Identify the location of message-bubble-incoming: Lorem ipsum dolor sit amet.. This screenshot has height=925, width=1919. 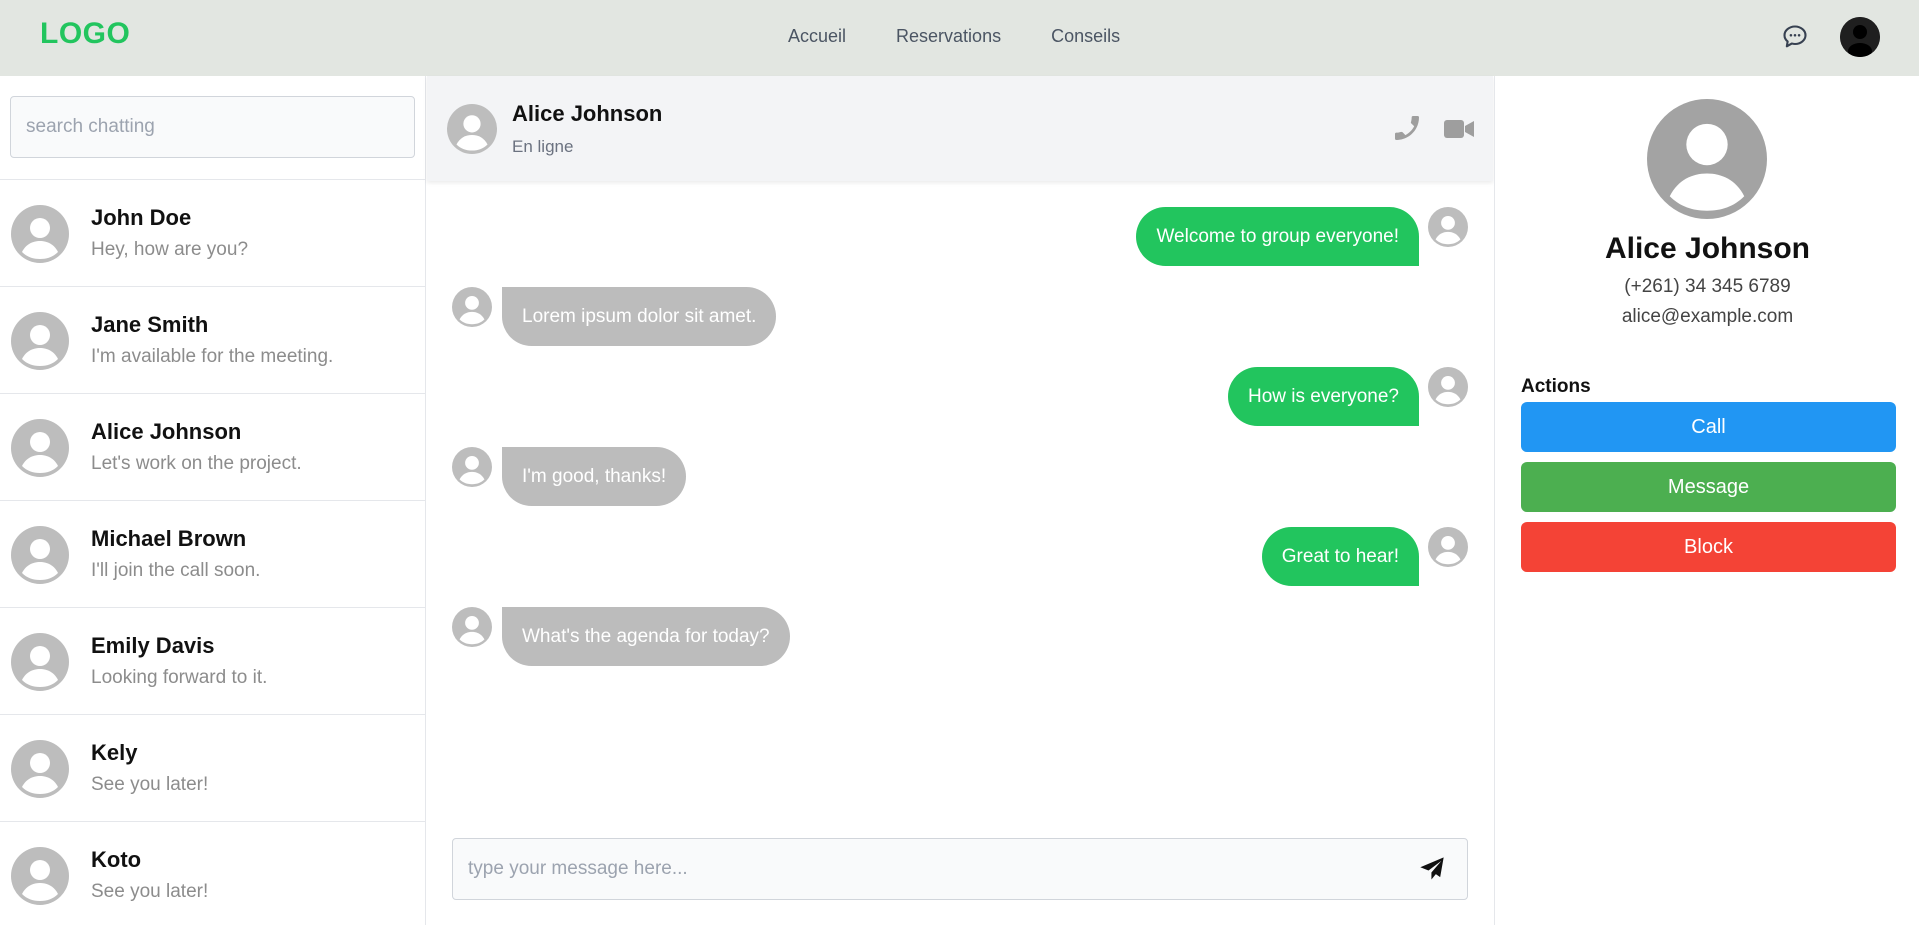
(639, 316).